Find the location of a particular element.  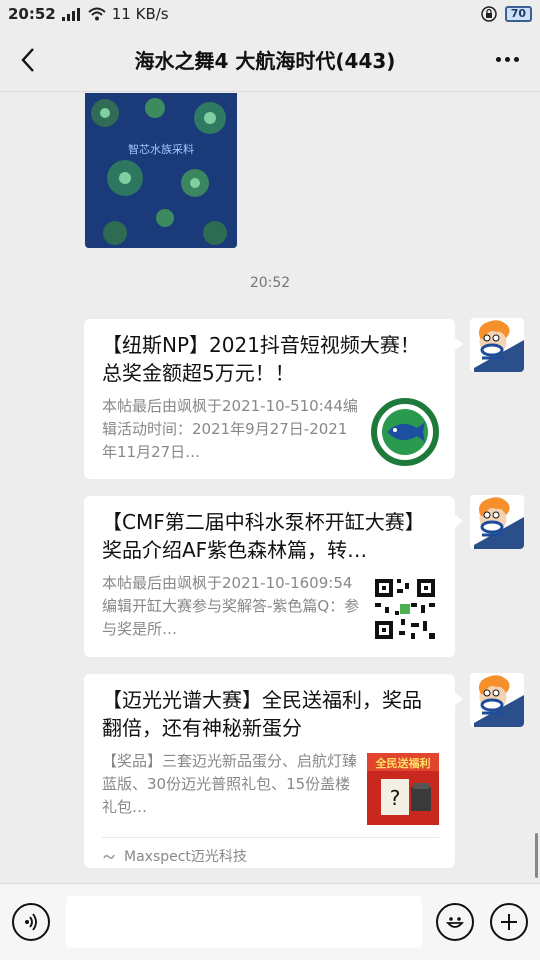

battery-indicator: 70 is located at coordinates (518, 14).